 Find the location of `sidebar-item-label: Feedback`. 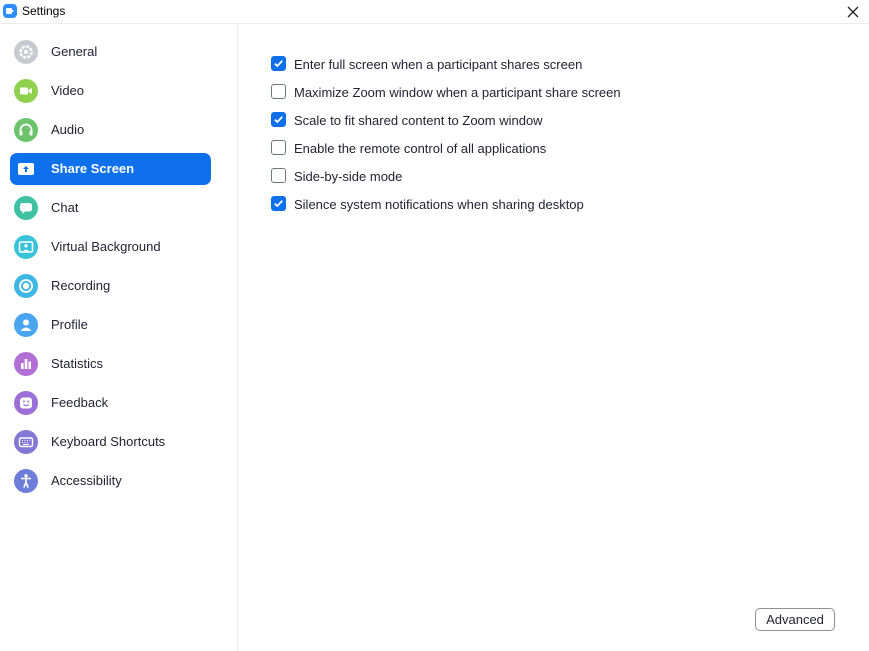

sidebar-item-label: Feedback is located at coordinates (80, 402).